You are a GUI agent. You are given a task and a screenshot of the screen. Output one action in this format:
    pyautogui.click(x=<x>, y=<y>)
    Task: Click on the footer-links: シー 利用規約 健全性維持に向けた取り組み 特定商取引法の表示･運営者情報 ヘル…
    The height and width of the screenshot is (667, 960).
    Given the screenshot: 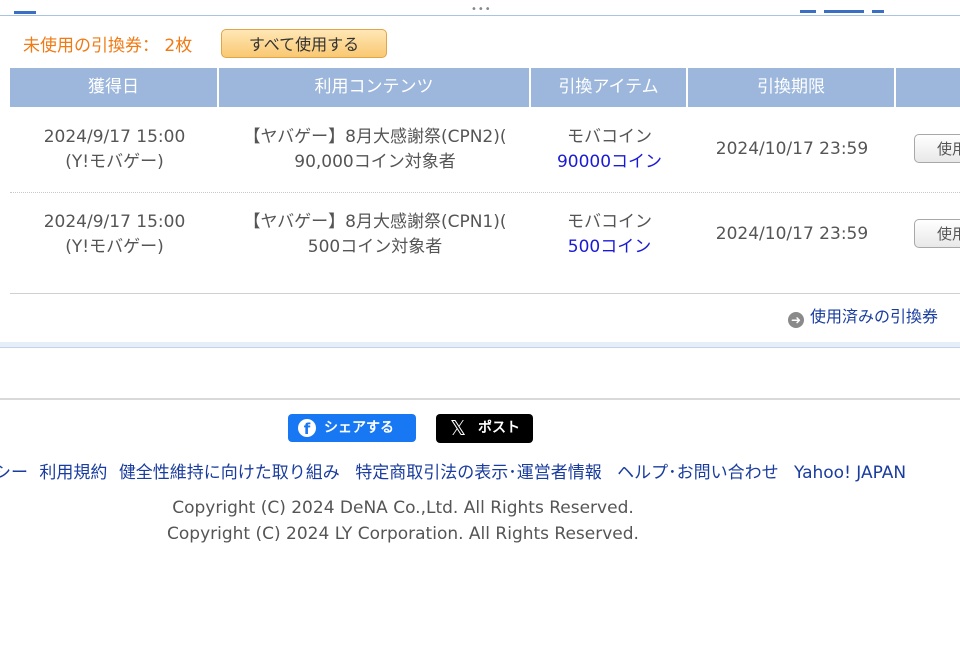 What is the action you would take?
    pyautogui.click(x=480, y=470)
    